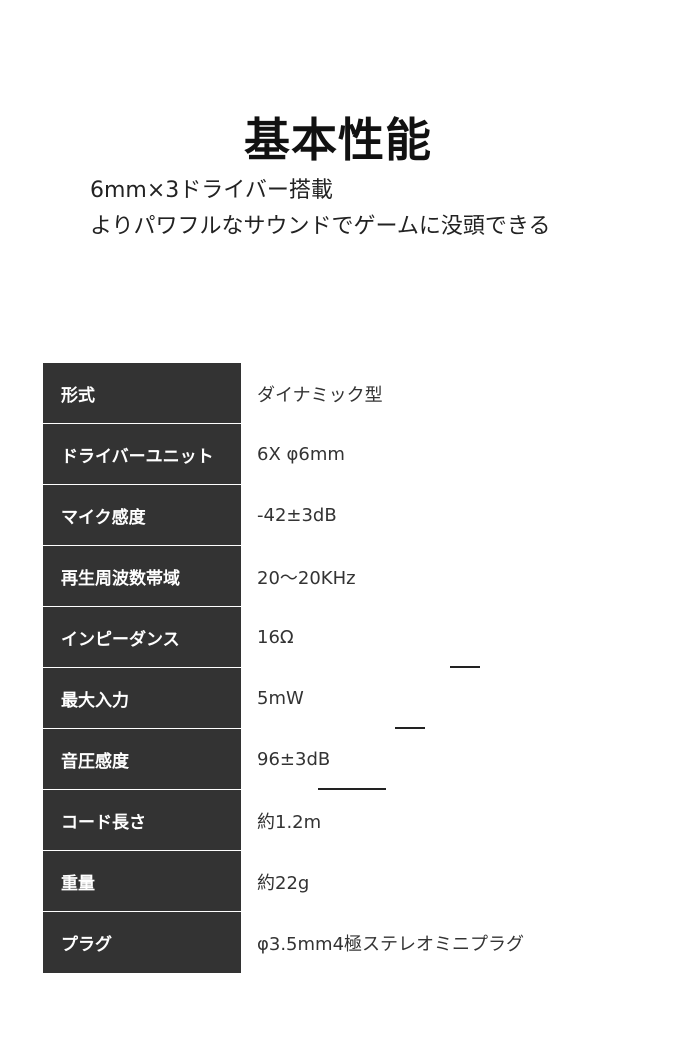 Image resolution: width=676 pixels, height=1058 pixels. What do you see at coordinates (391, 944) in the screenshot?
I see `spec-value: φ3.5mm4極ステレオミニプラグ` at bounding box center [391, 944].